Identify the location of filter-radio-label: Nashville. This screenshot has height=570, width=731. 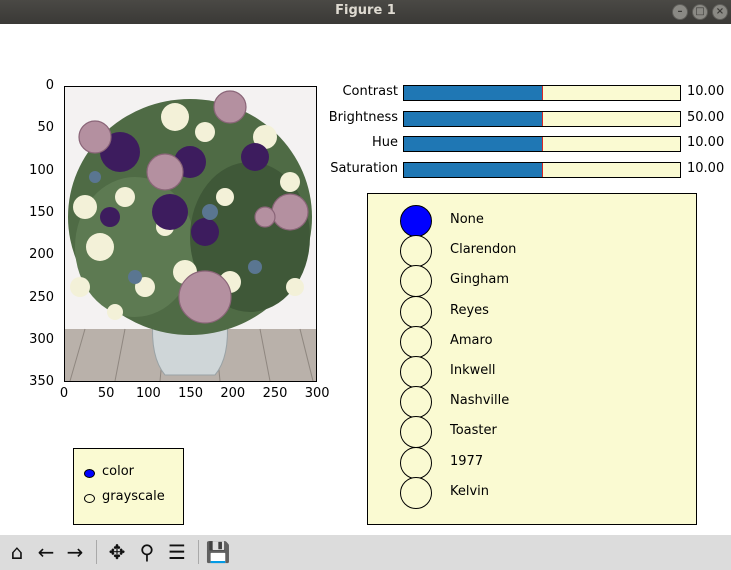
(479, 400).